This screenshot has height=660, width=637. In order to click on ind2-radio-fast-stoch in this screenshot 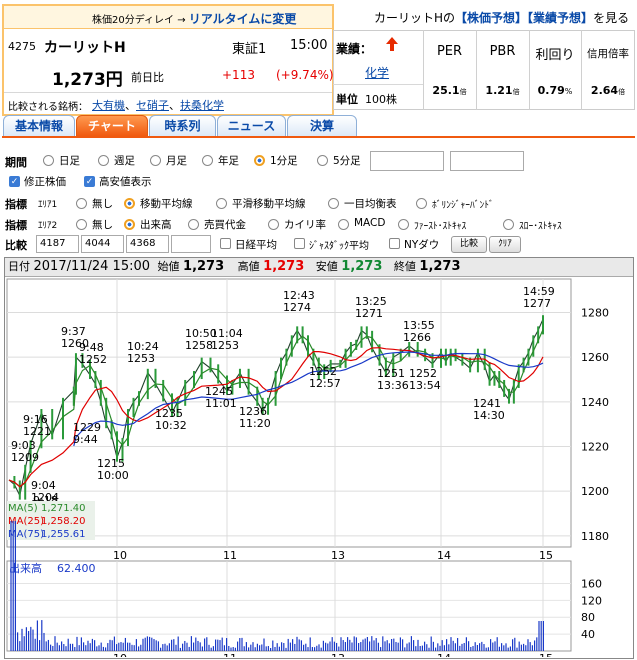, I will do `click(403, 224)`.